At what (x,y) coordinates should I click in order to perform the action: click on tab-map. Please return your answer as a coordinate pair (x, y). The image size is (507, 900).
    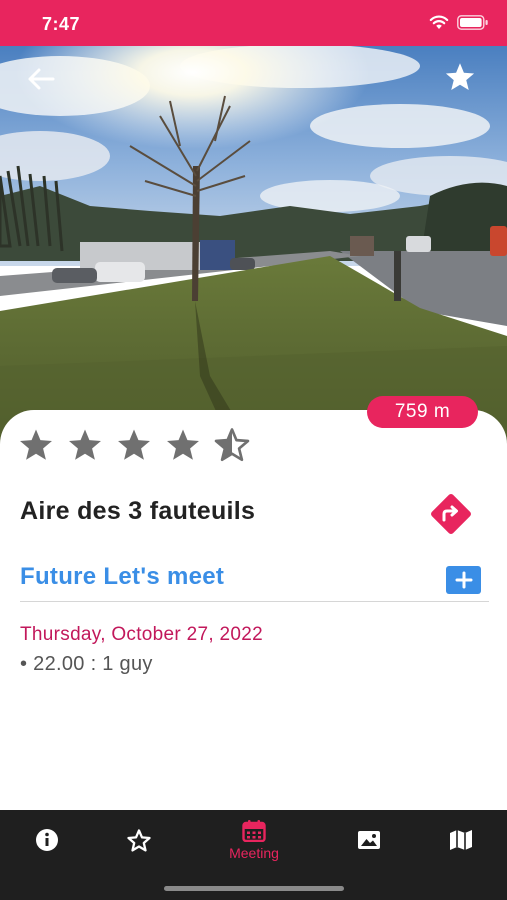
    Looking at the image, I should click on (461, 840).